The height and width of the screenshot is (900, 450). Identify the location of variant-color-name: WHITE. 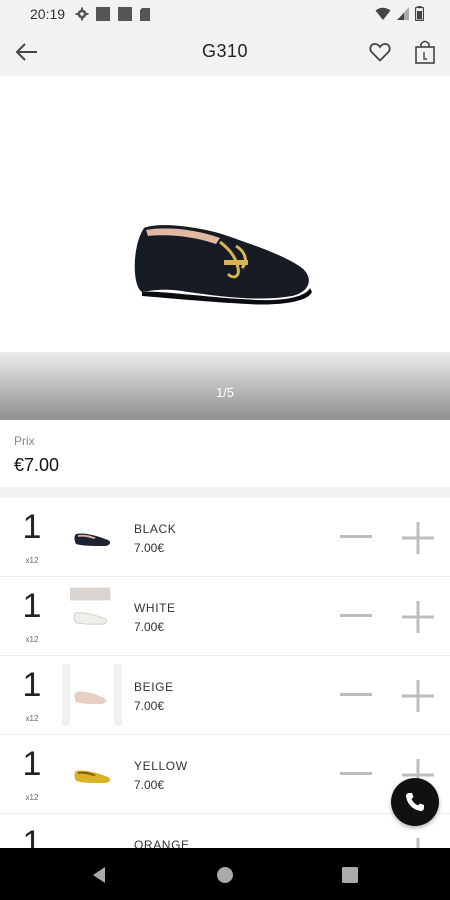
(155, 608).